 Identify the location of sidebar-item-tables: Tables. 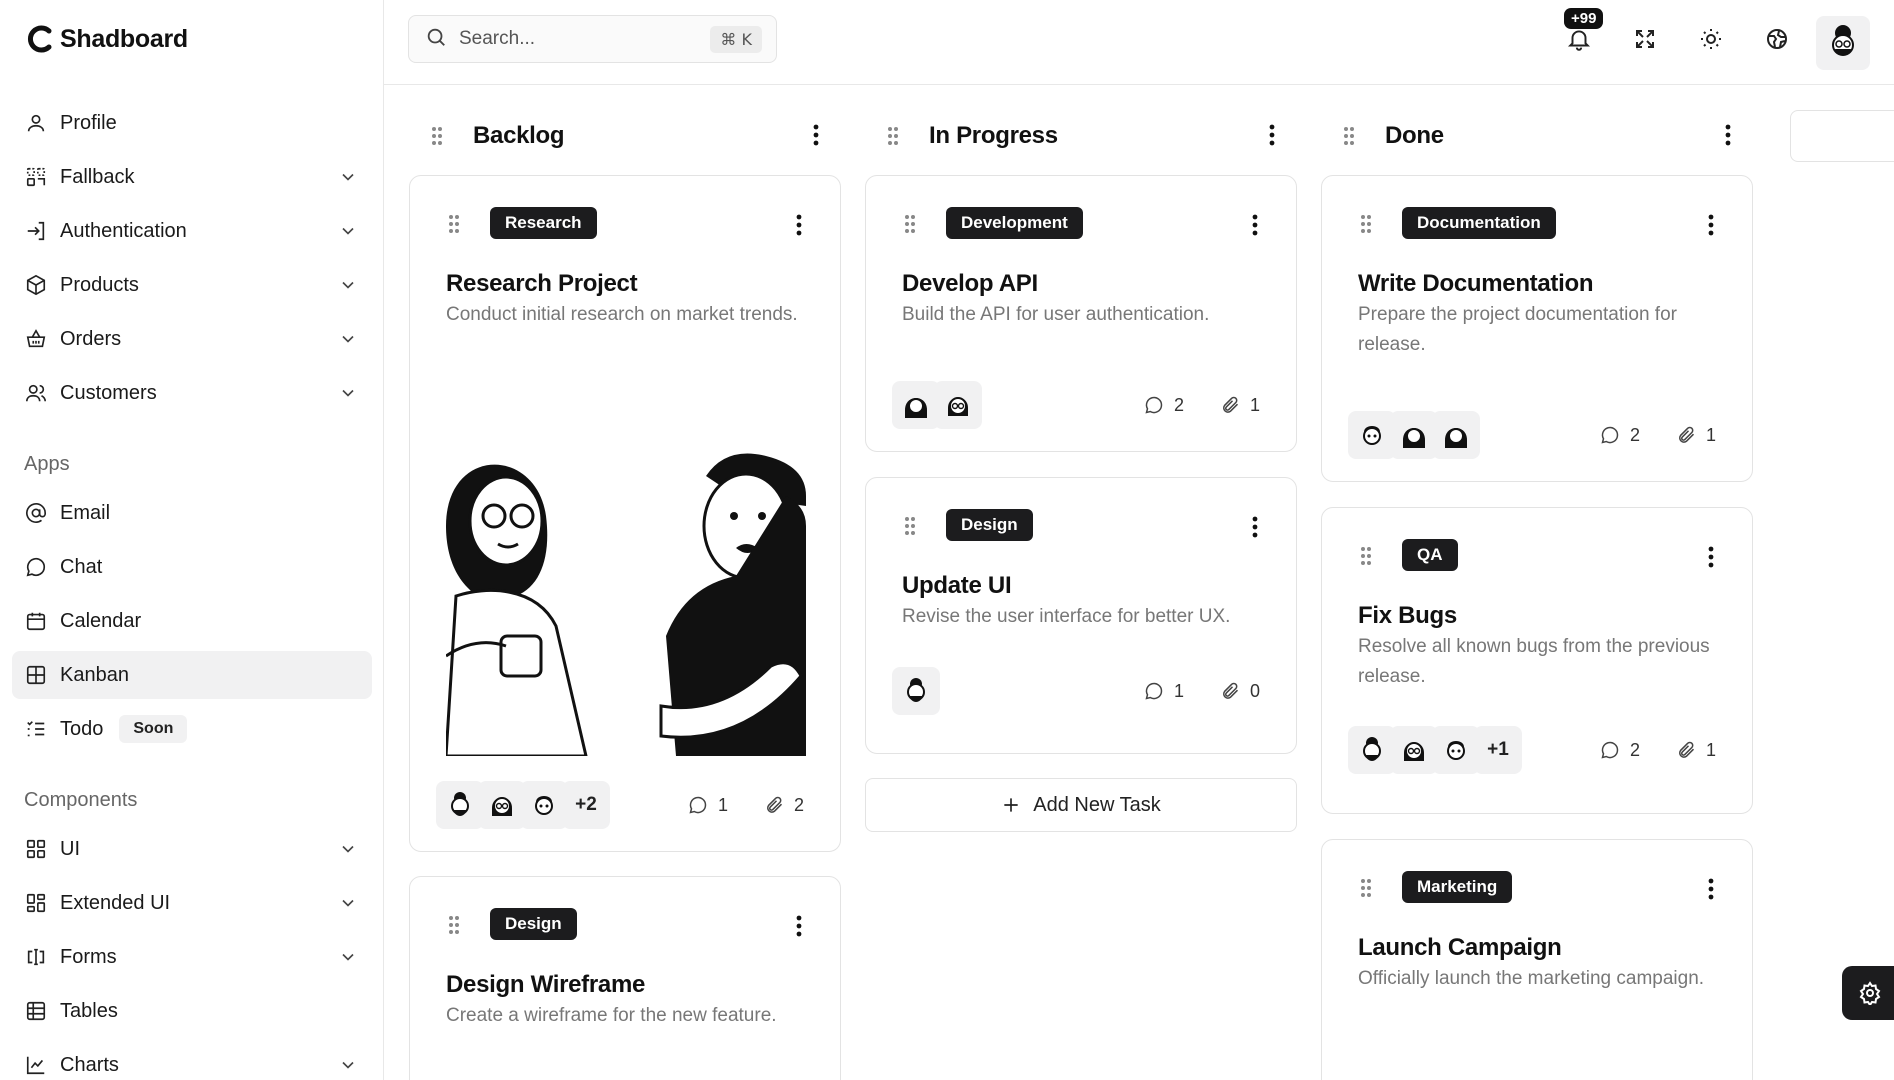
(192, 1011).